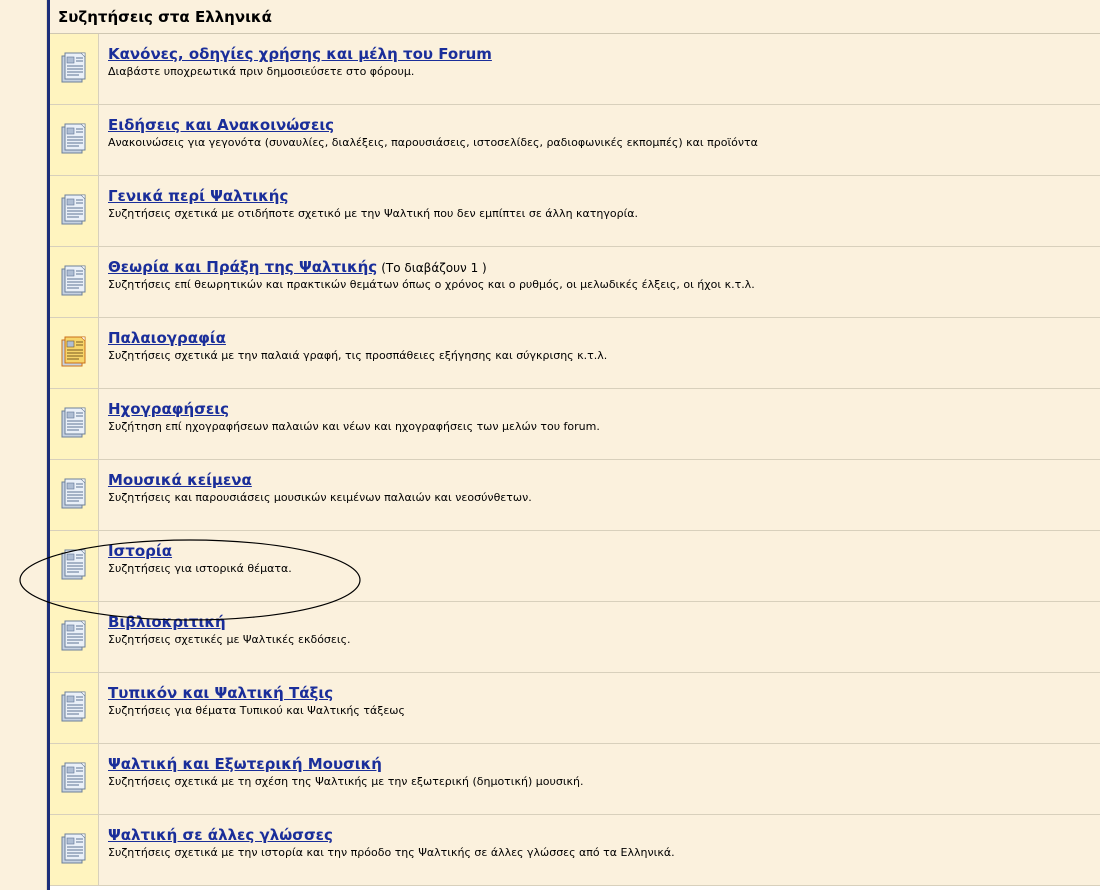  What do you see at coordinates (434, 268) in the screenshot?
I see `forum-viewers-count: (Το διαβάζουν 1 )` at bounding box center [434, 268].